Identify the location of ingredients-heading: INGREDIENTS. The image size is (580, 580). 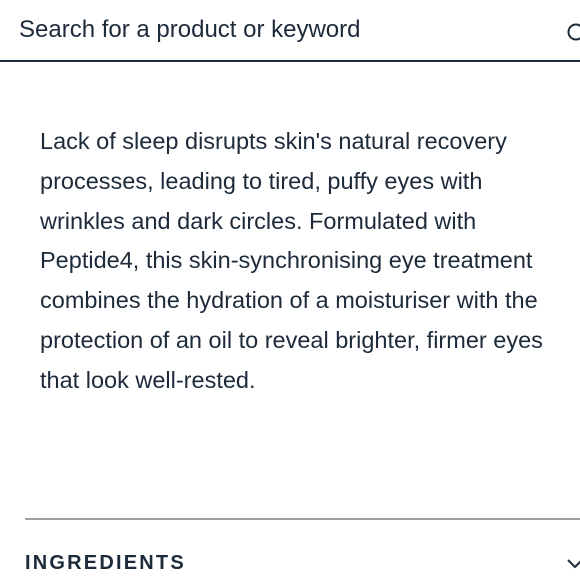
(105, 563).